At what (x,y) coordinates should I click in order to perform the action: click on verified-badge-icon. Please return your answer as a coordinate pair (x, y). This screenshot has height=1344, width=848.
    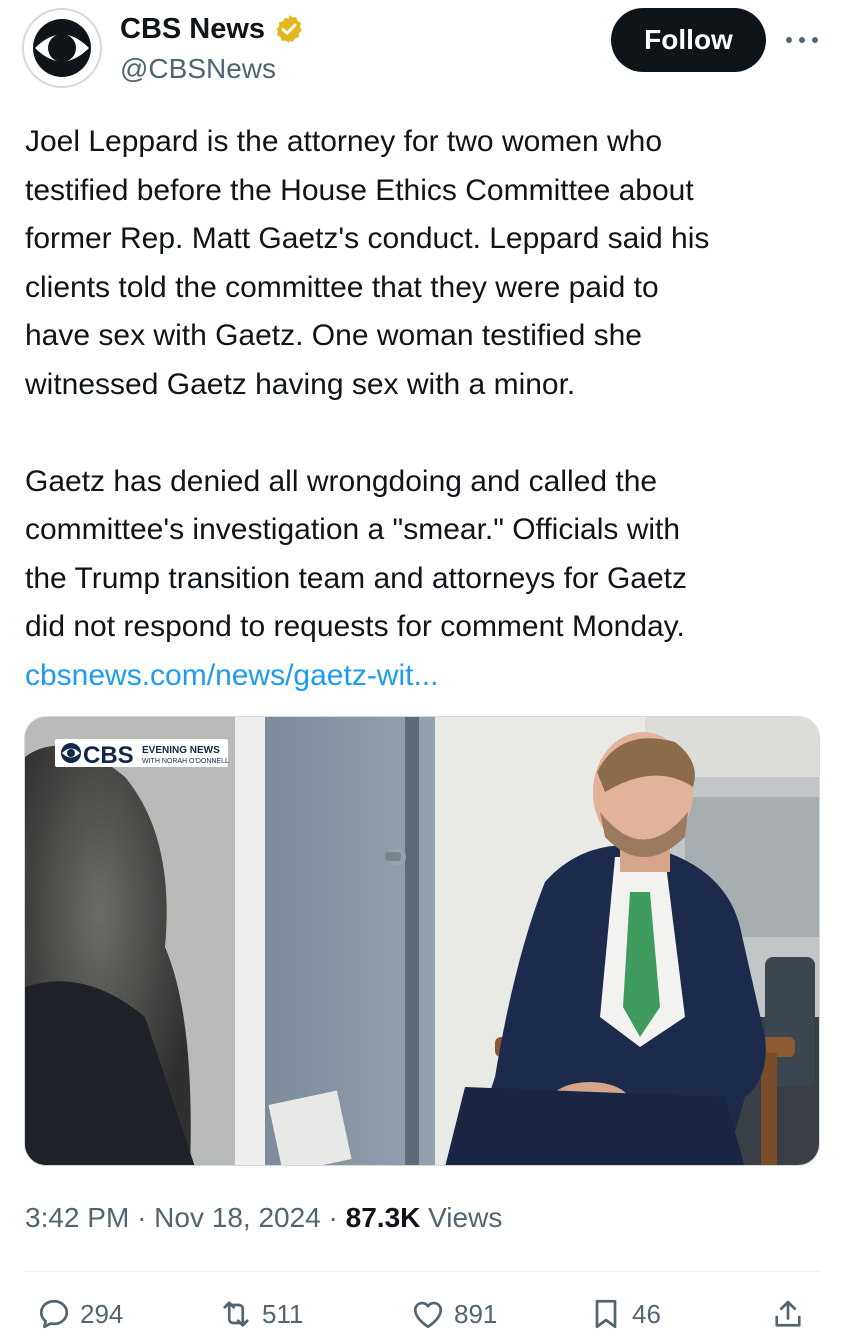
    Looking at the image, I should click on (289, 29).